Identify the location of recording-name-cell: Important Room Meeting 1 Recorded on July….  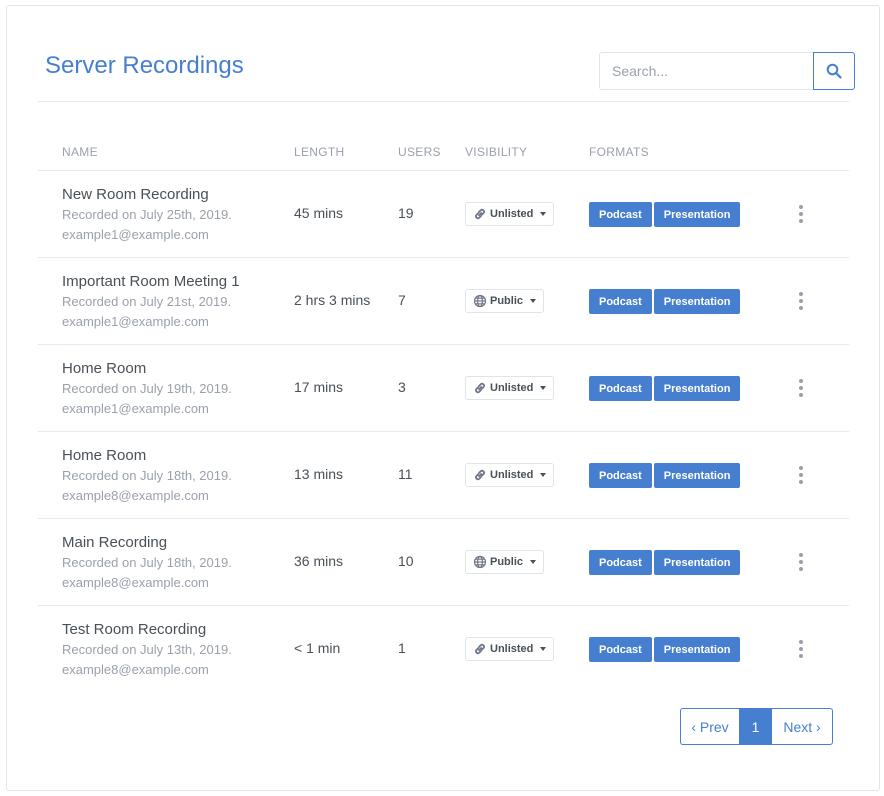
(172, 302).